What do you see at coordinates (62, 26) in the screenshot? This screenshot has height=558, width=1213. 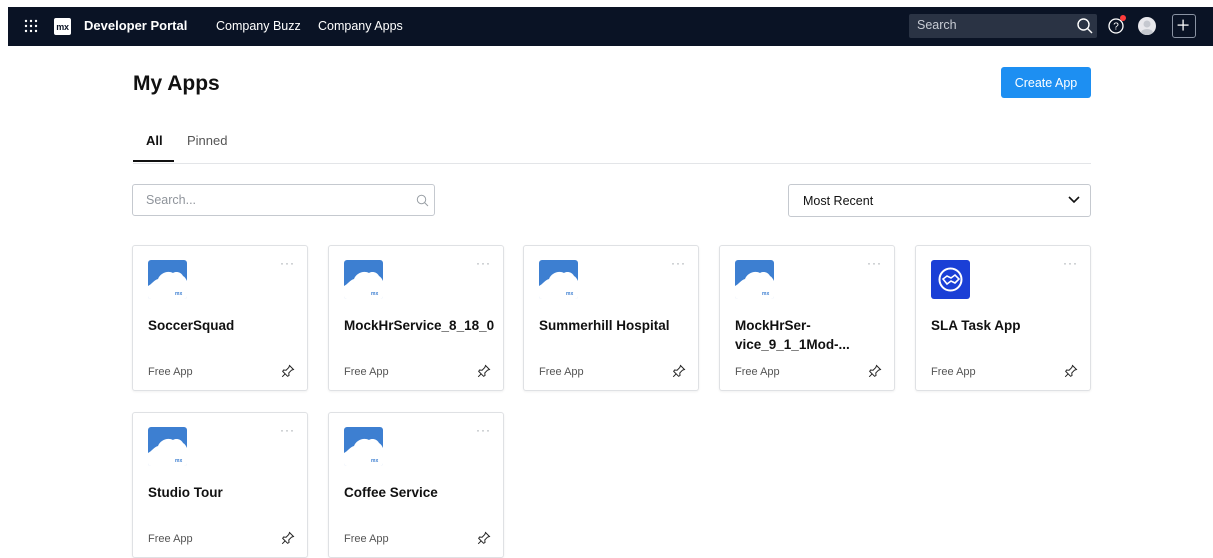 I see `mendix-logo: mx` at bounding box center [62, 26].